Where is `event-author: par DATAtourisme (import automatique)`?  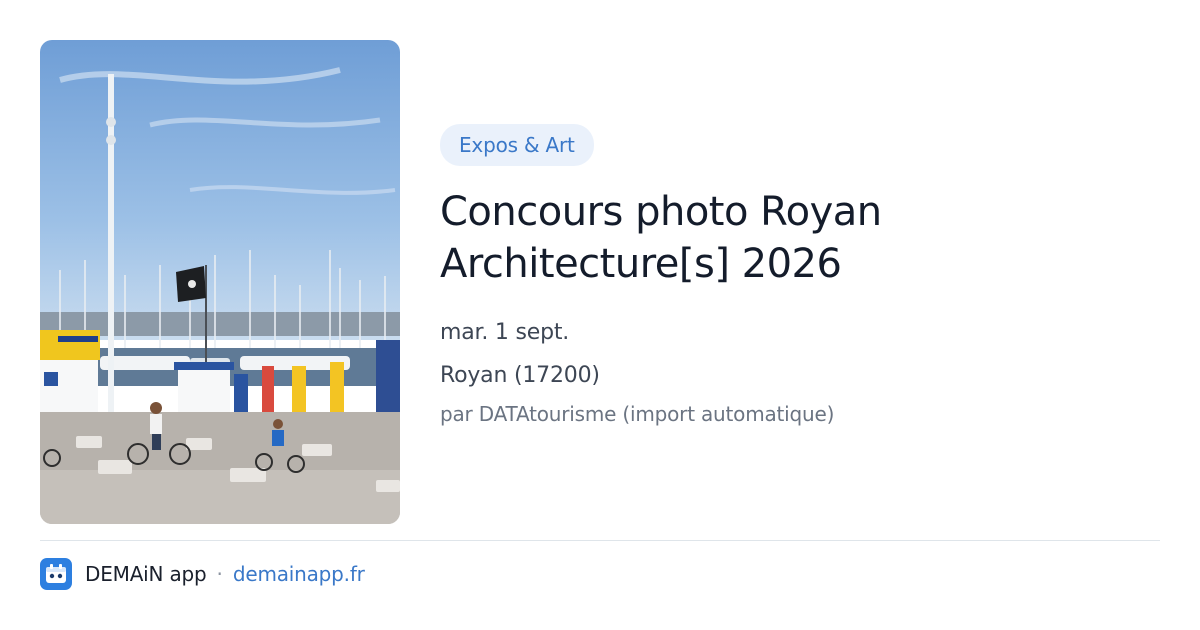 event-author: par DATAtourisme (import automatique) is located at coordinates (637, 414).